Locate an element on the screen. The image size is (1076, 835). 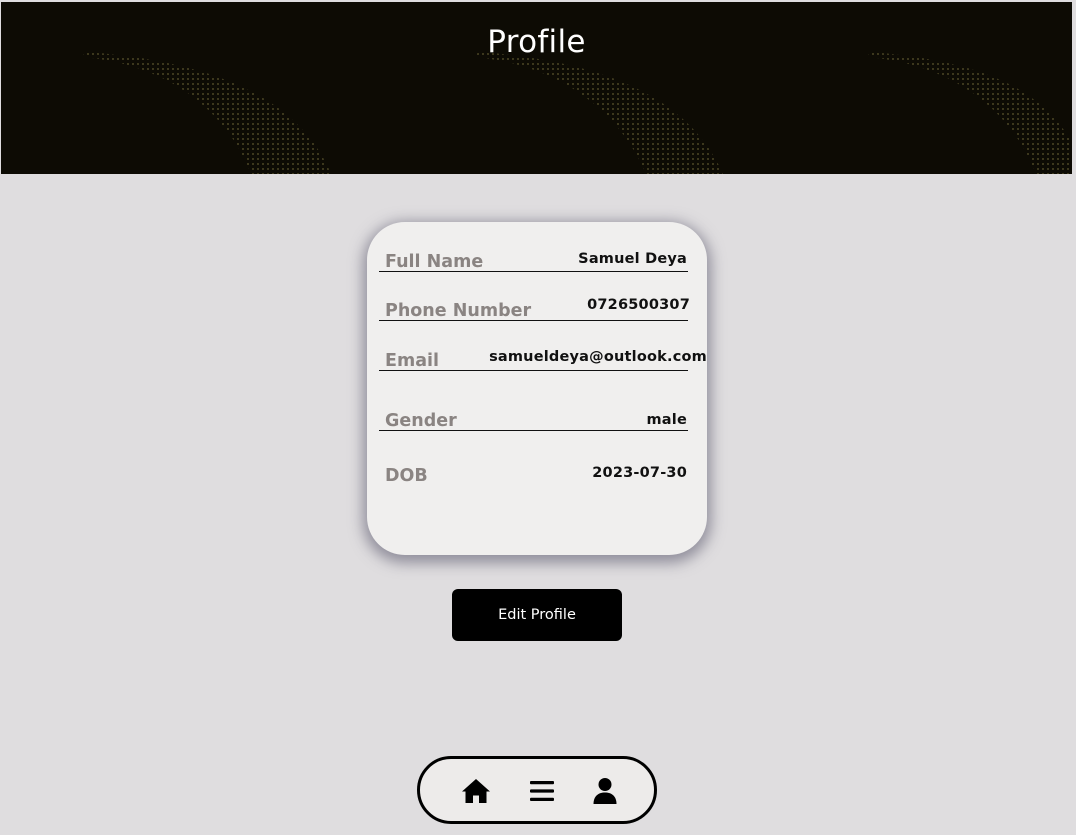
dob-row: DOB 2023-07-30 is located at coordinates (533, 470).